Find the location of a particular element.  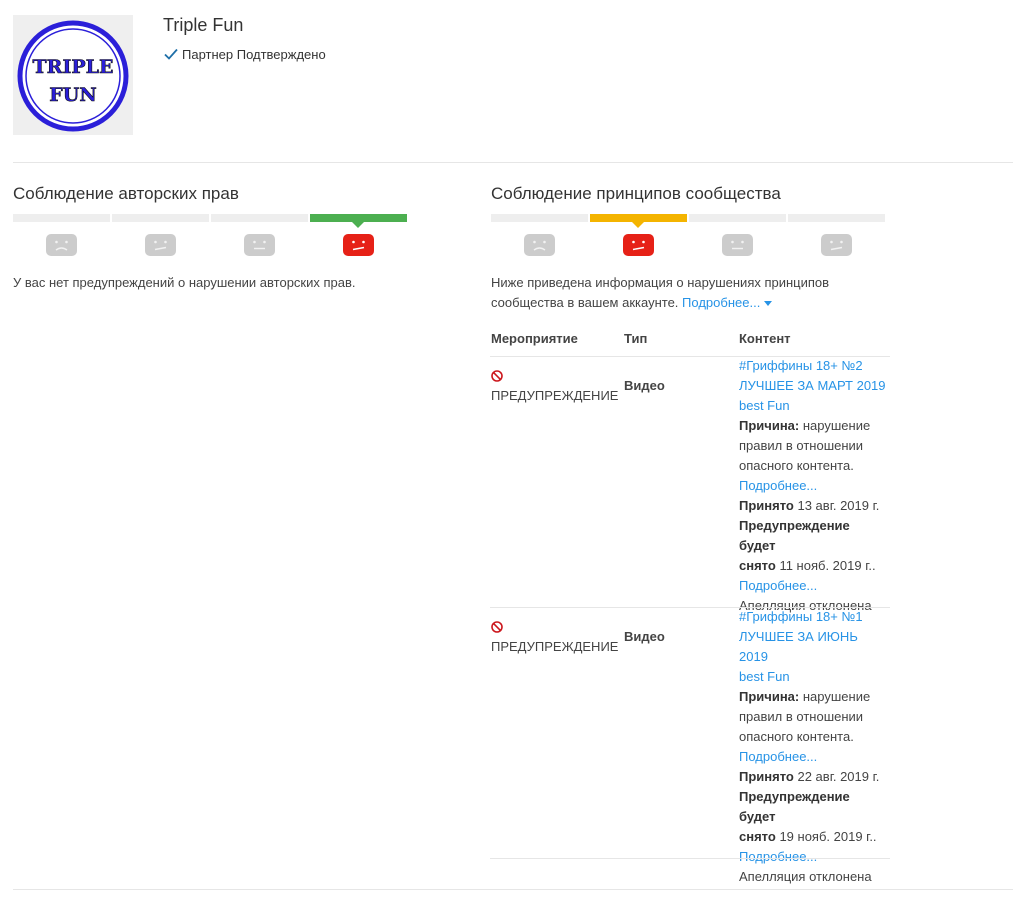

expires-date: снято 11 нояб. 2019 г.. is located at coordinates (814, 566).